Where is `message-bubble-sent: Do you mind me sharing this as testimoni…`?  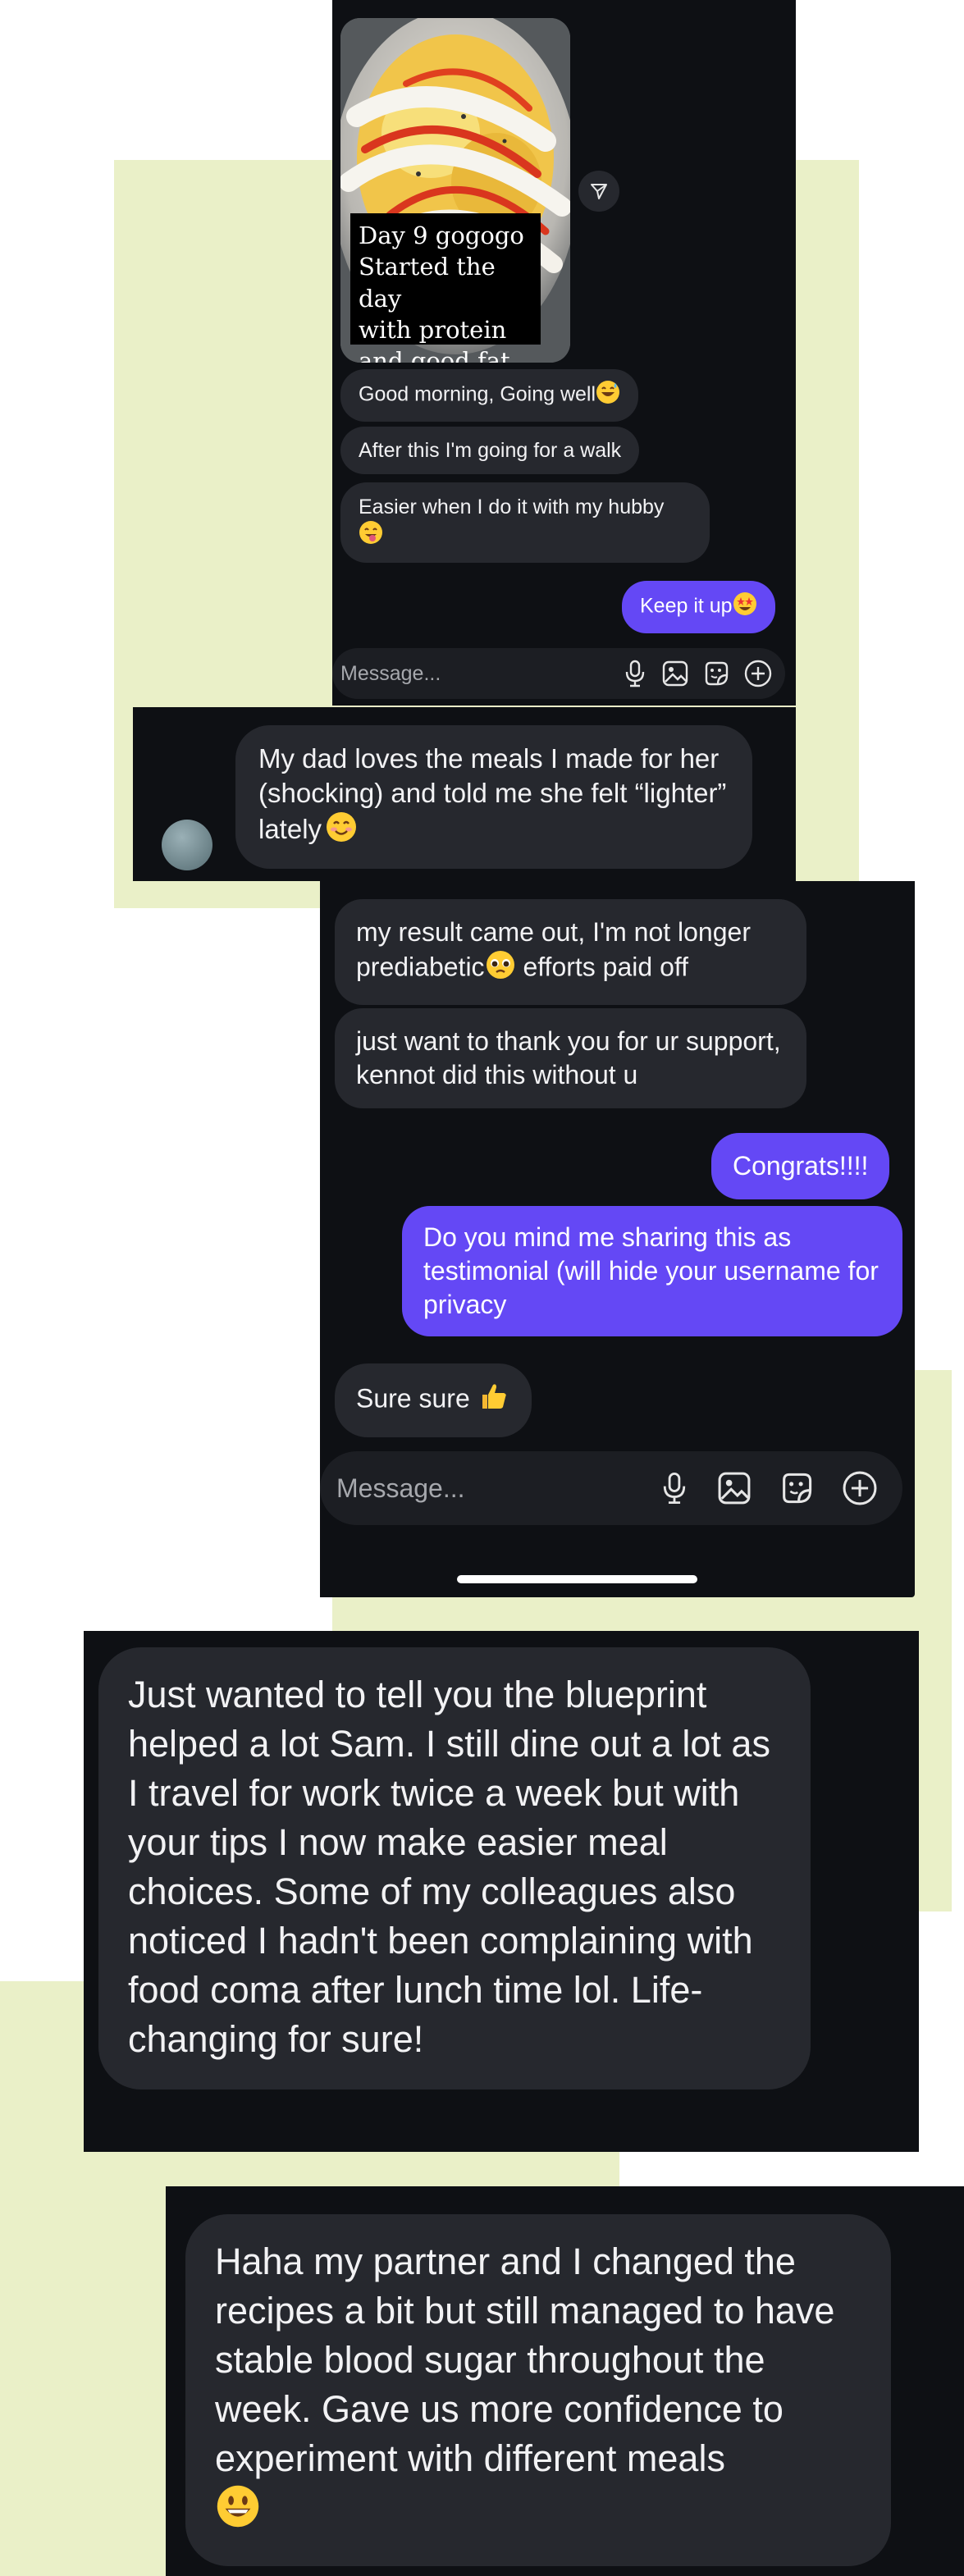
message-bubble-sent: Do you mind me sharing this as testimoni… is located at coordinates (652, 1271).